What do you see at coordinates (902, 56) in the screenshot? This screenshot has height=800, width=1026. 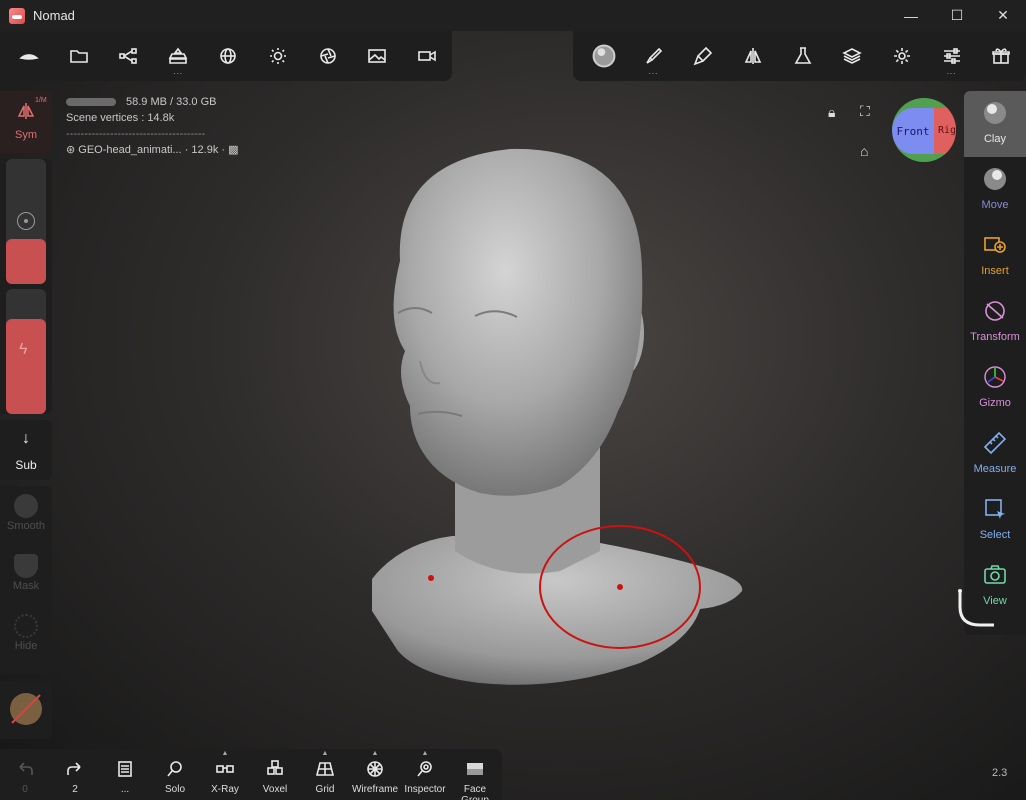 I see `settings-button` at bounding box center [902, 56].